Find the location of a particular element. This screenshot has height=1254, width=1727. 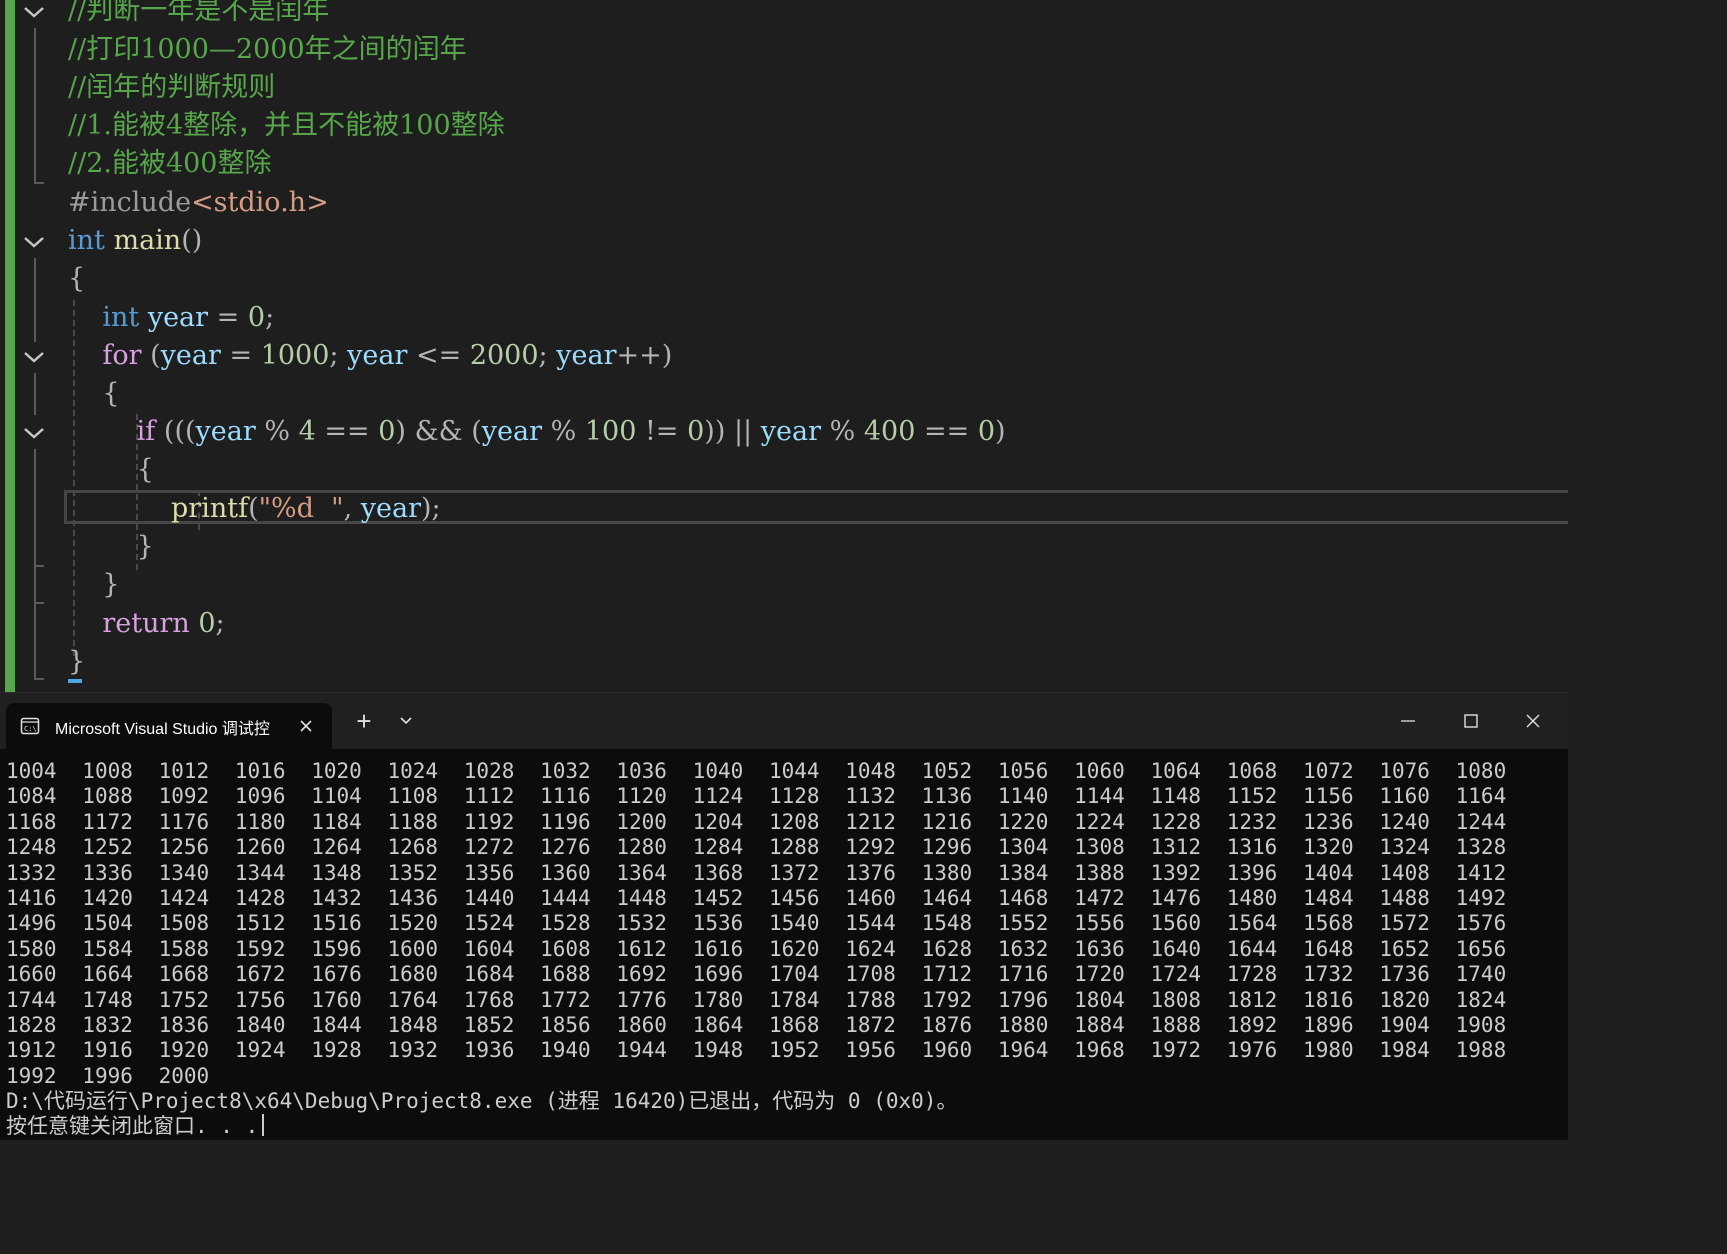

output-year: 1432 is located at coordinates (336, 897).